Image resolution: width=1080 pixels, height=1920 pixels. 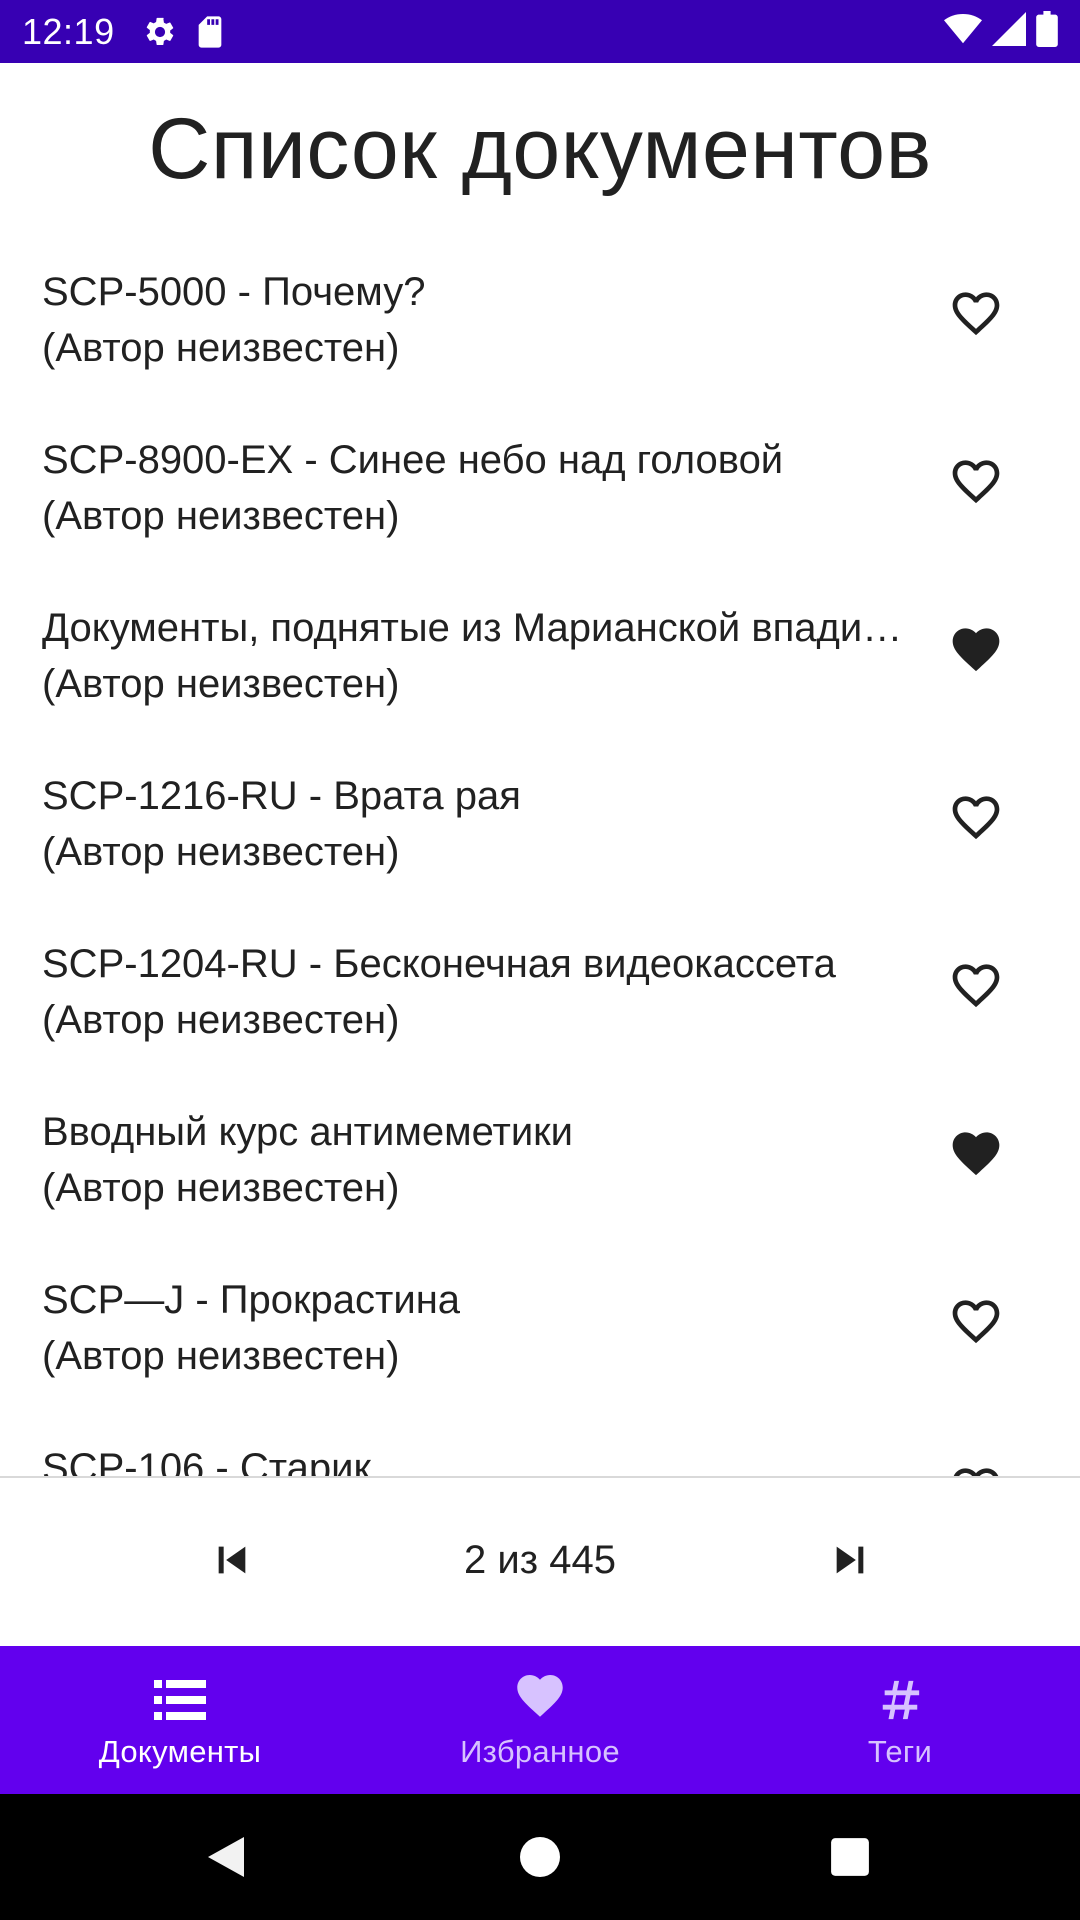 What do you see at coordinates (540, 149) in the screenshot?
I see `page-title: Список документов` at bounding box center [540, 149].